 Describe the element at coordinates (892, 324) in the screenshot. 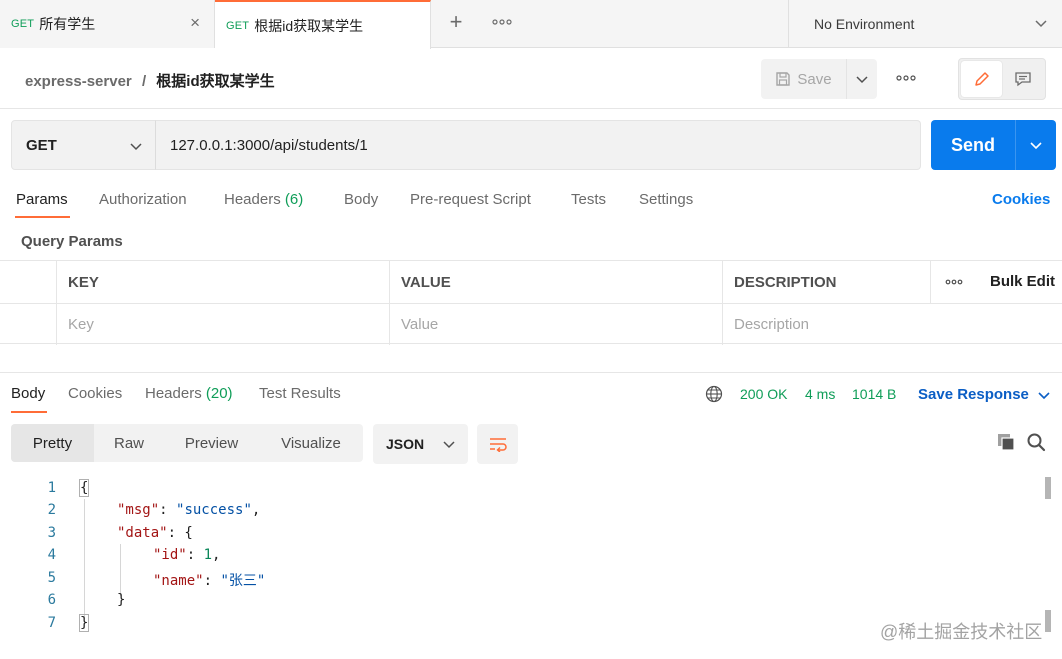

I see `description-input: Description` at that location.